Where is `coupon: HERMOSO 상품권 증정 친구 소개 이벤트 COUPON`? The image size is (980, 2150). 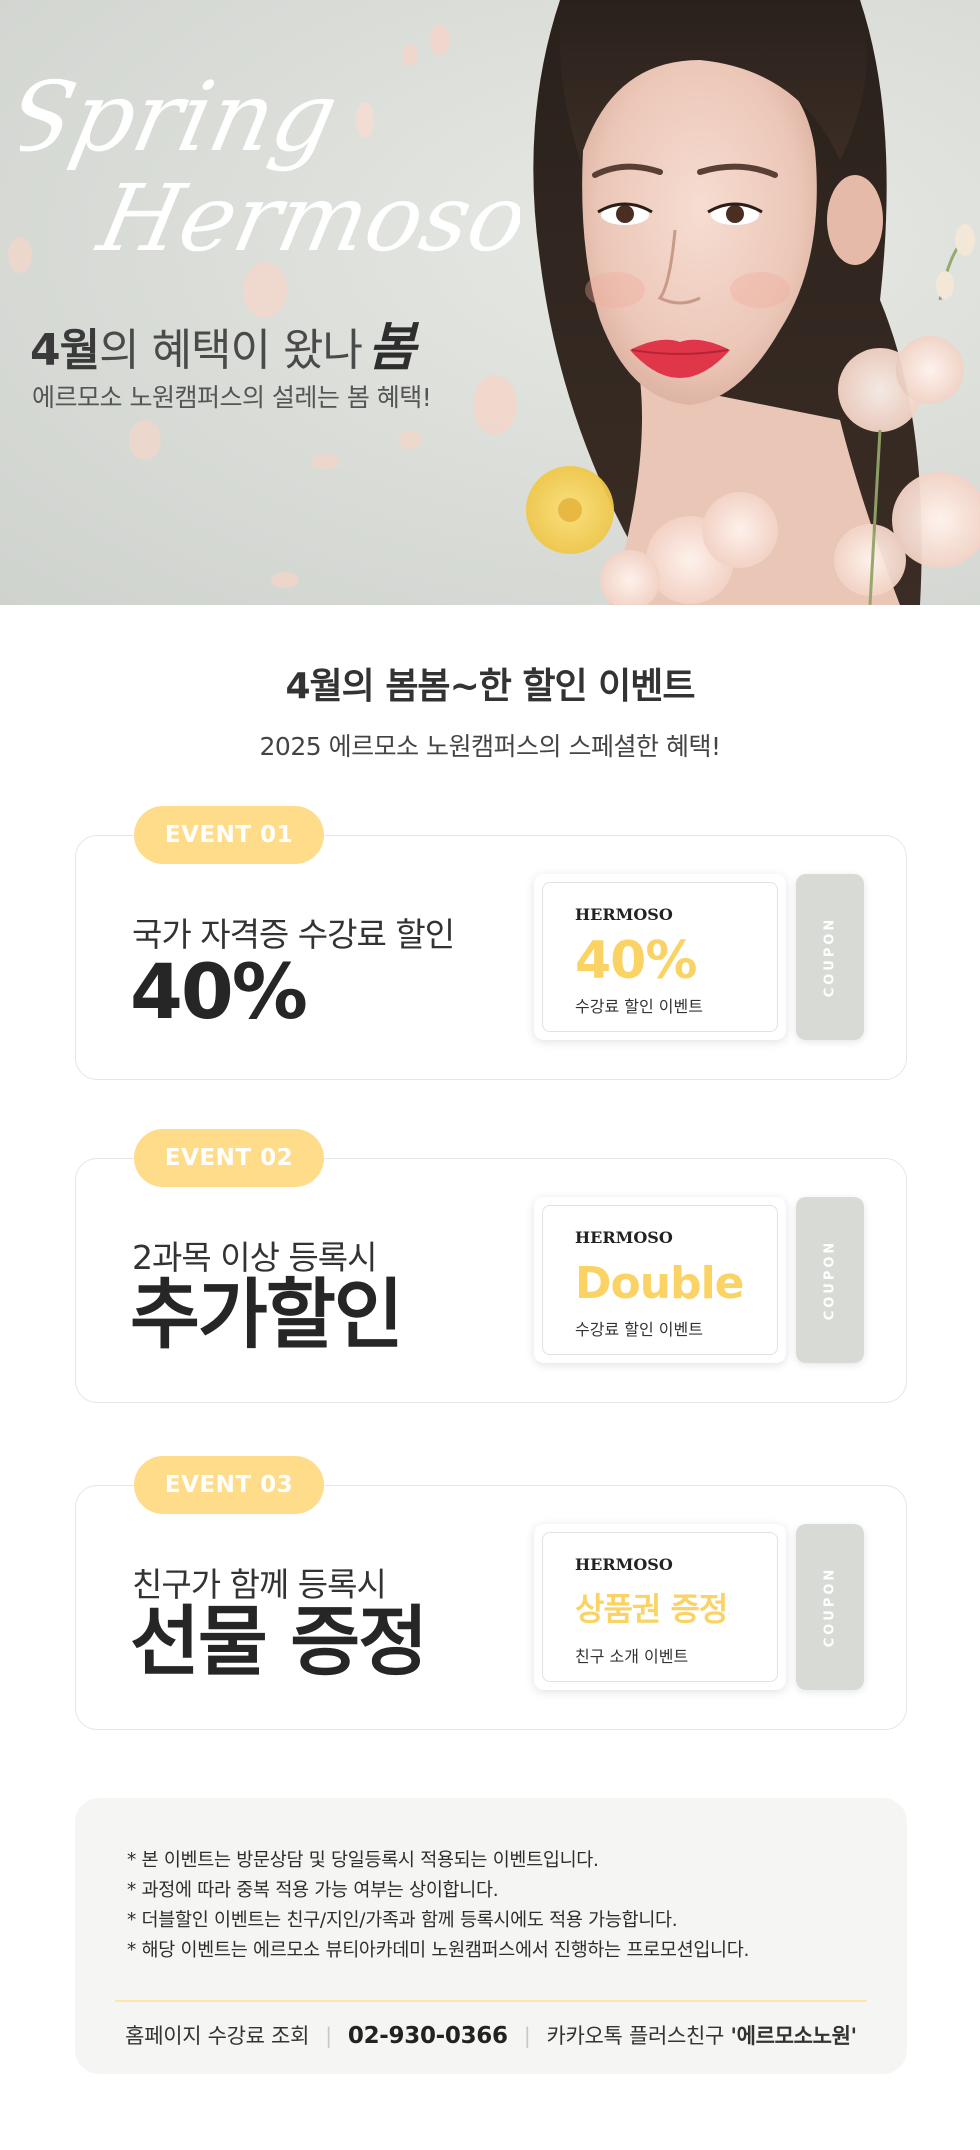 coupon: HERMOSO 상품권 증정 친구 소개 이벤트 COUPON is located at coordinates (699, 1607).